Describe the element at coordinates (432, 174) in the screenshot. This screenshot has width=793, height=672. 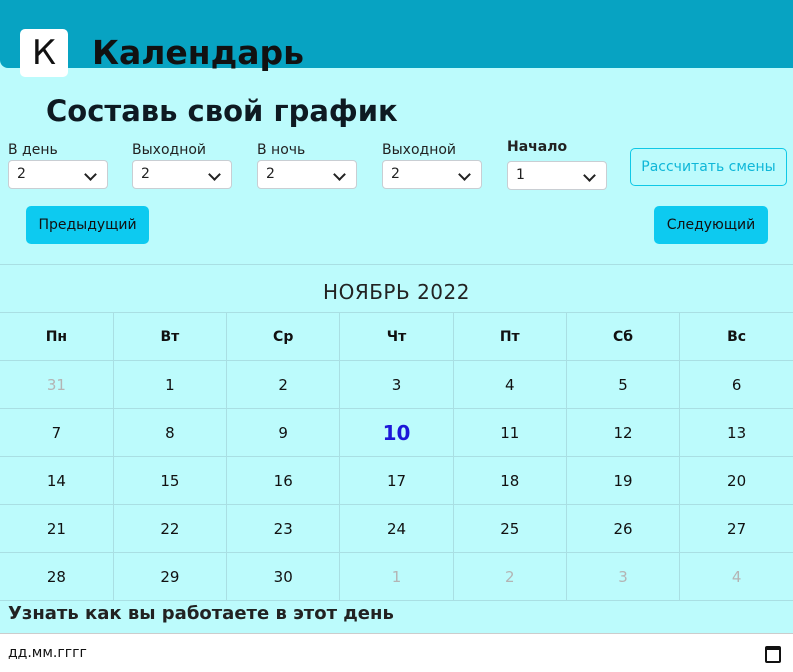
I see `night-off-select: 2` at that location.